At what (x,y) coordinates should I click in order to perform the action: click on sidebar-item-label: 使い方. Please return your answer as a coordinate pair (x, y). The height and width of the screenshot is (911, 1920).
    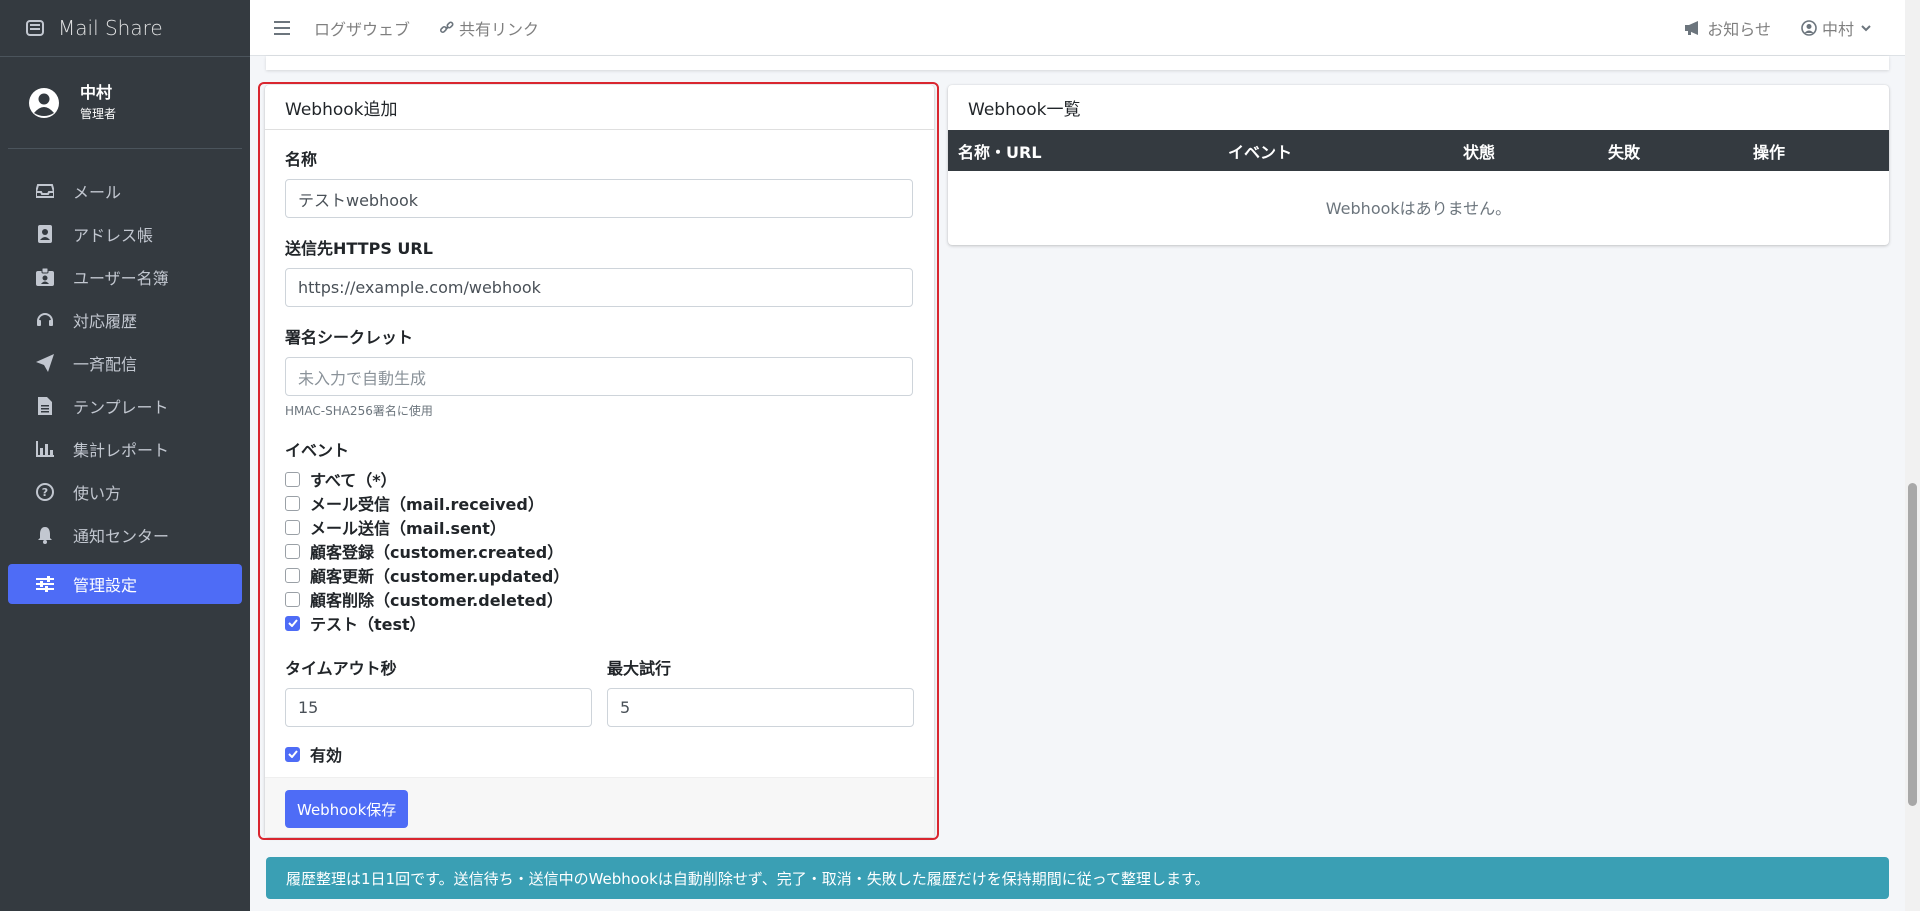
    Looking at the image, I should click on (97, 493).